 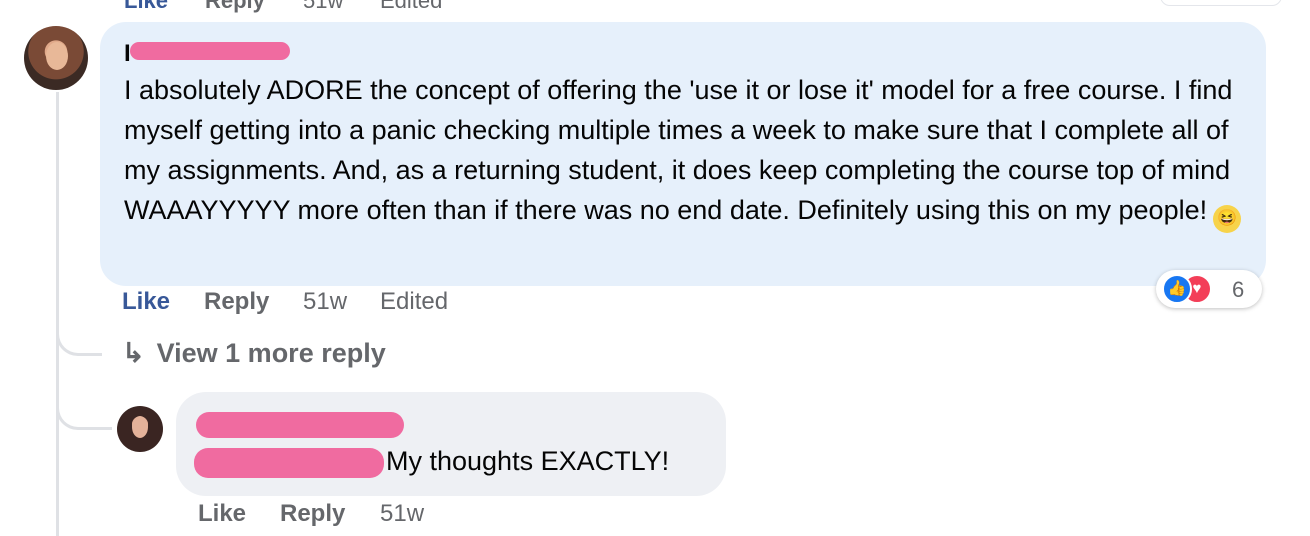 What do you see at coordinates (1177, 289) in the screenshot?
I see `thumbs-up-icon: 👍` at bounding box center [1177, 289].